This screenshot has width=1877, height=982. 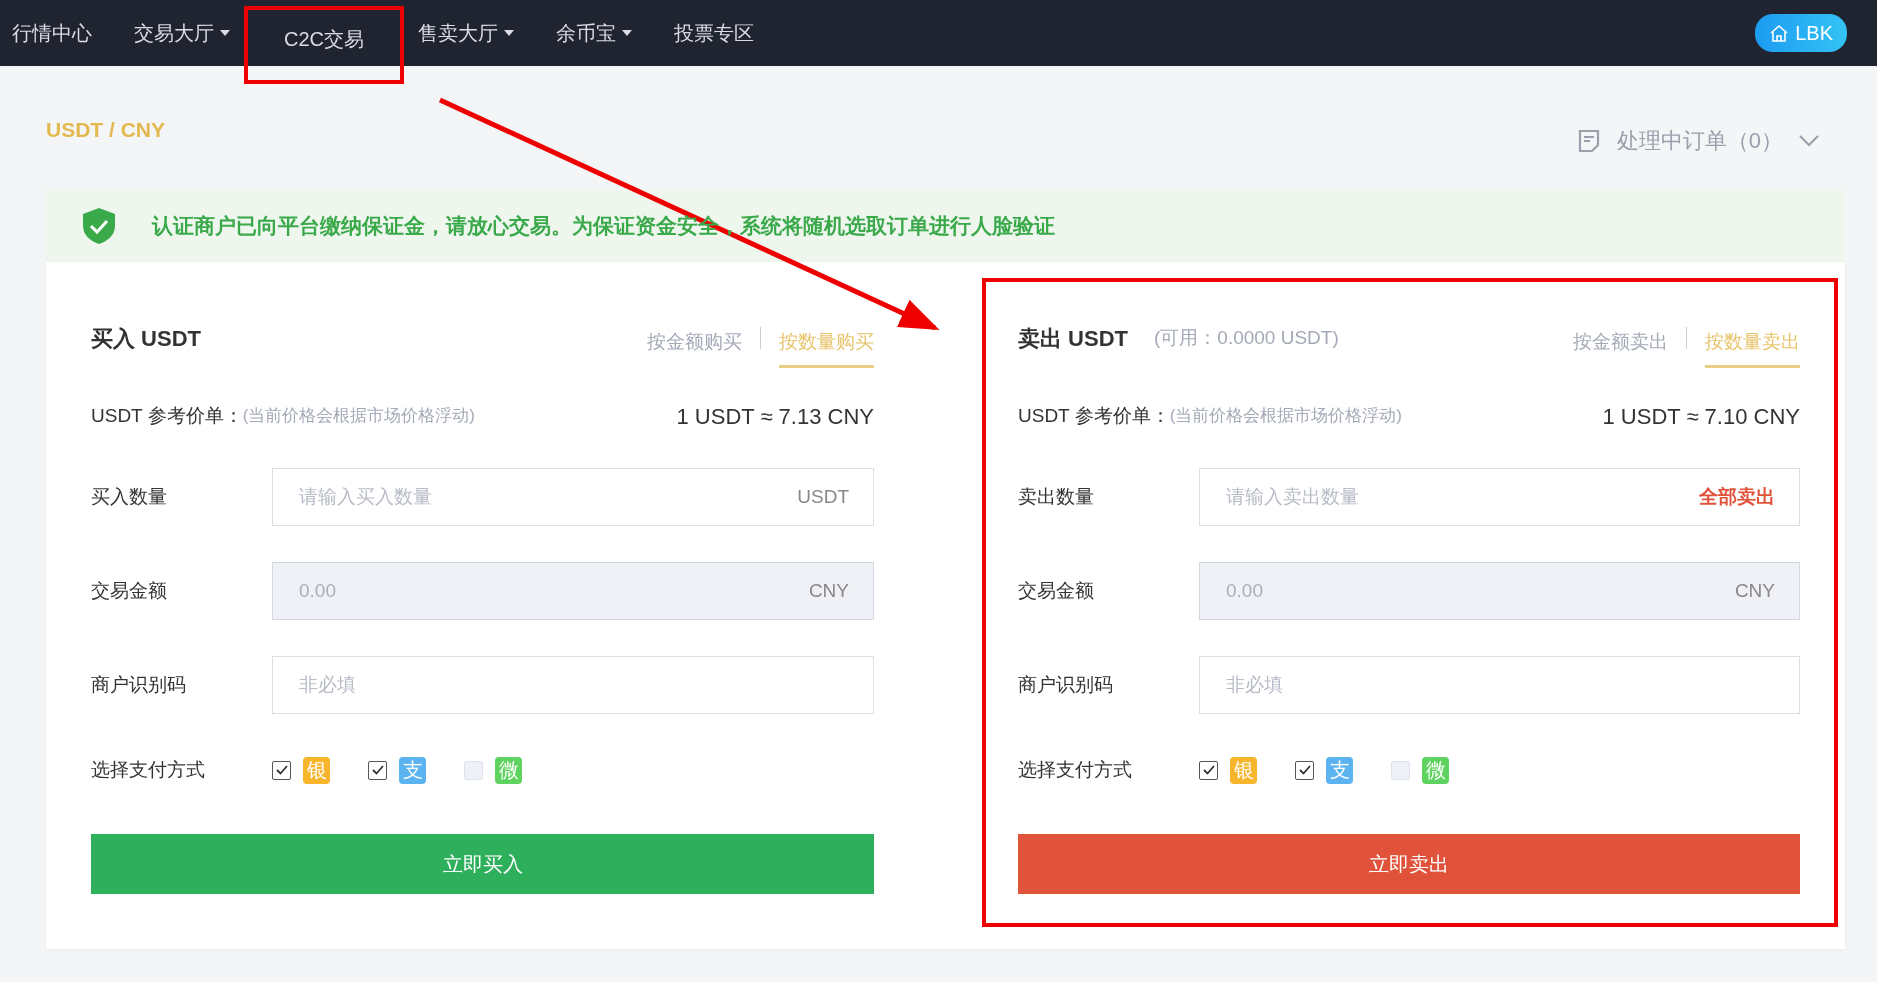 I want to click on mode-tab: 按金额购买, so click(x=694, y=345).